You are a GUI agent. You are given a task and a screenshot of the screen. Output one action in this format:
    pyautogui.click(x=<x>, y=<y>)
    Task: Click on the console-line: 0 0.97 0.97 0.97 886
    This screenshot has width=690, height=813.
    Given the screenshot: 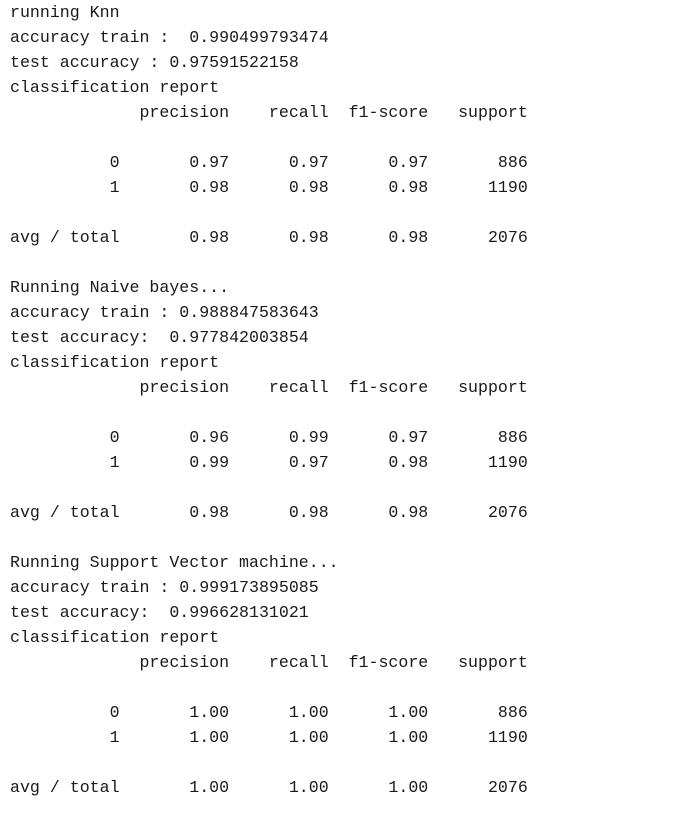 What is the action you would take?
    pyautogui.click(x=269, y=162)
    